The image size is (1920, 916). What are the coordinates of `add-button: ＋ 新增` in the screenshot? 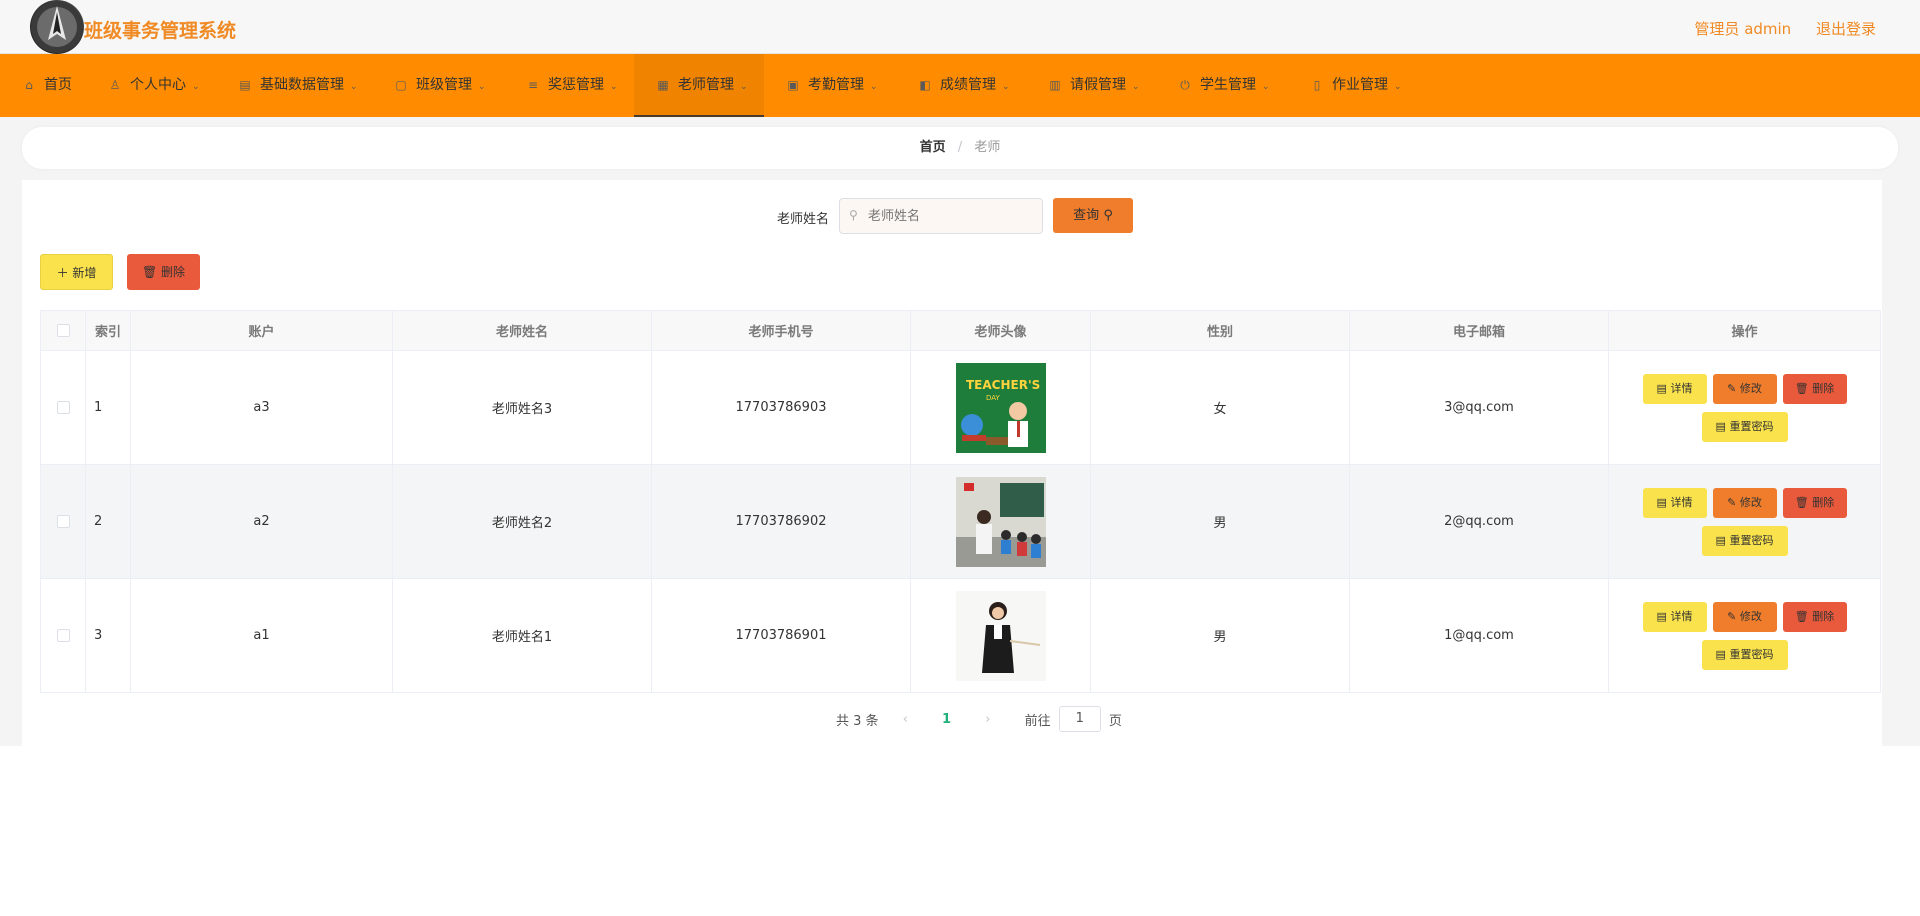 It's located at (76, 272).